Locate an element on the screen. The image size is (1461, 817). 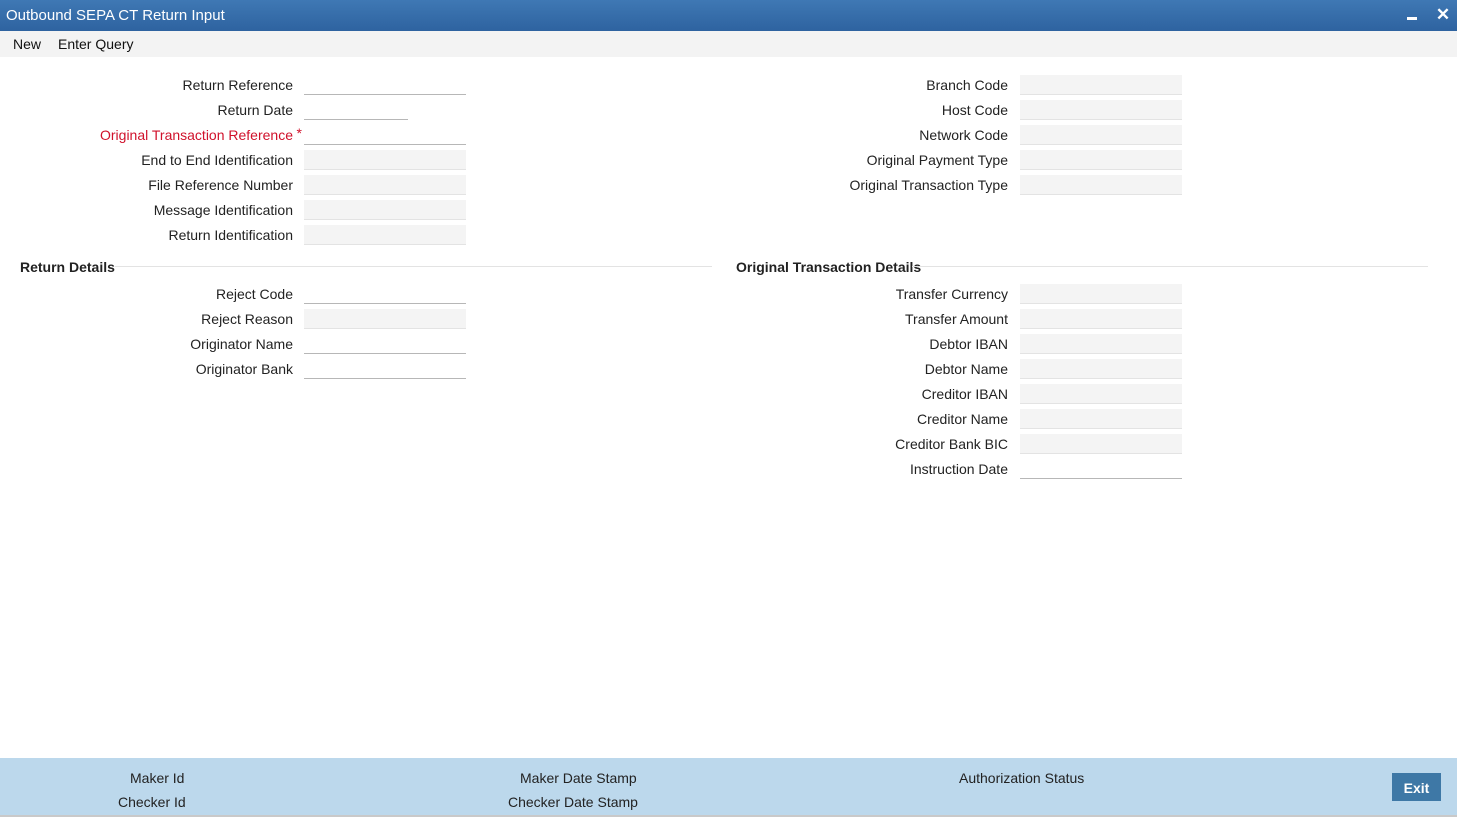
title-bar: Outbound SEPA CT Return Input ✕ is located at coordinates (728, 15).